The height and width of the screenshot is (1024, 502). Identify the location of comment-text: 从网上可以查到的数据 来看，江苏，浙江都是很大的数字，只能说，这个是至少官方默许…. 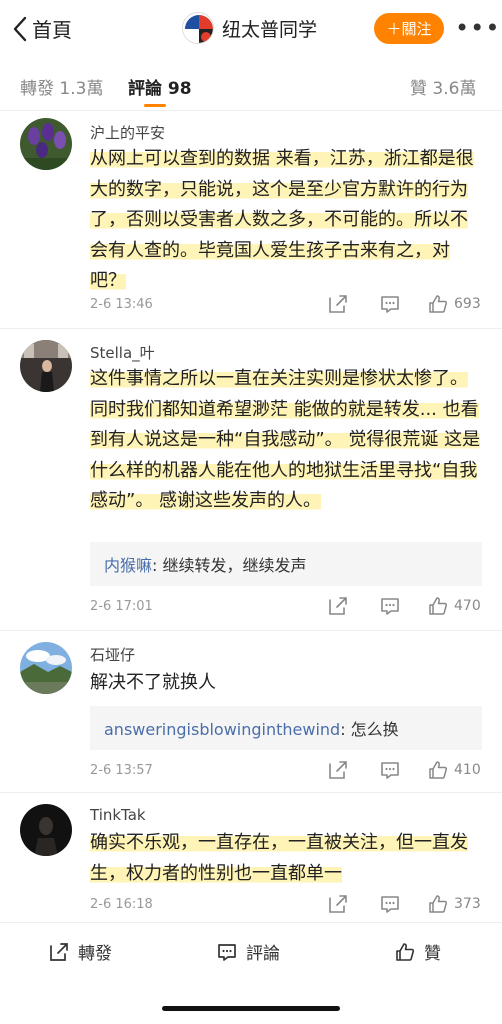
(286, 220).